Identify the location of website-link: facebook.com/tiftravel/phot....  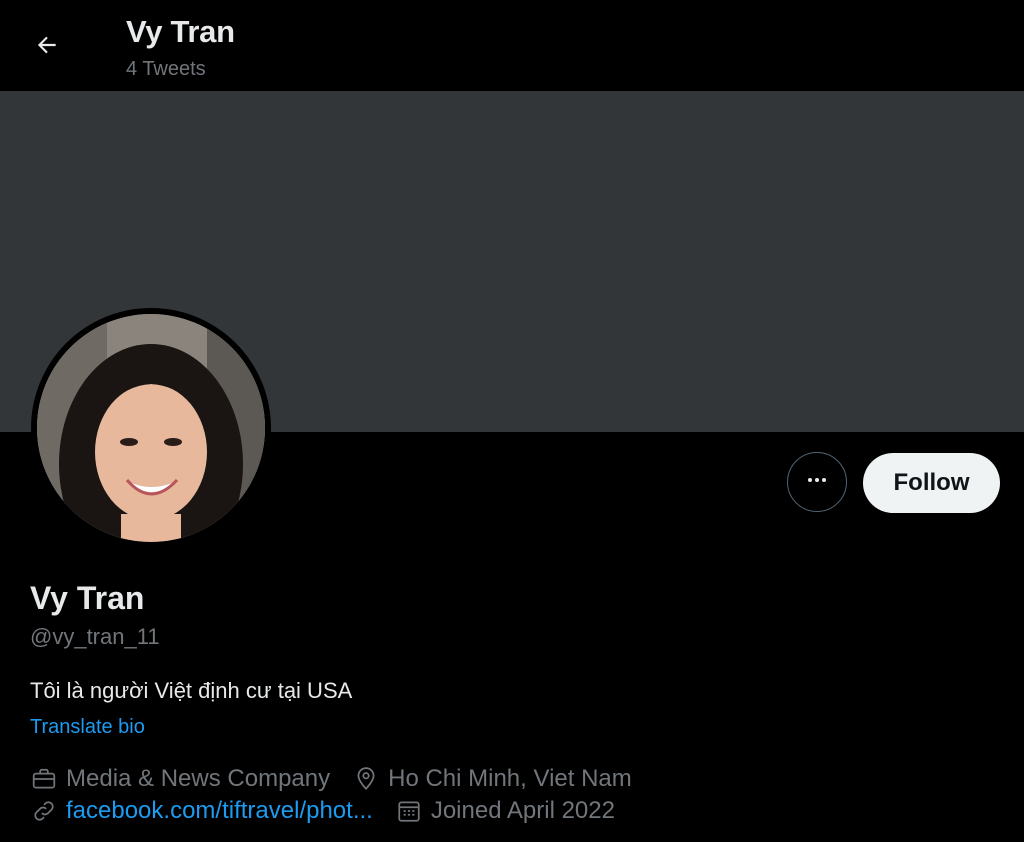
(219, 811).